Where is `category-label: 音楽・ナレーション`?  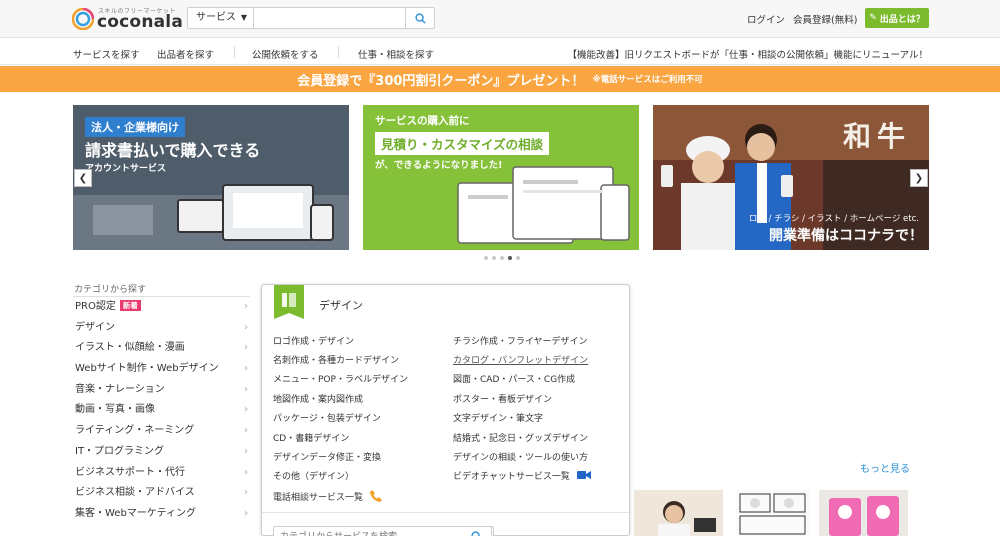
category-label: 音楽・ナレーション is located at coordinates (120, 389).